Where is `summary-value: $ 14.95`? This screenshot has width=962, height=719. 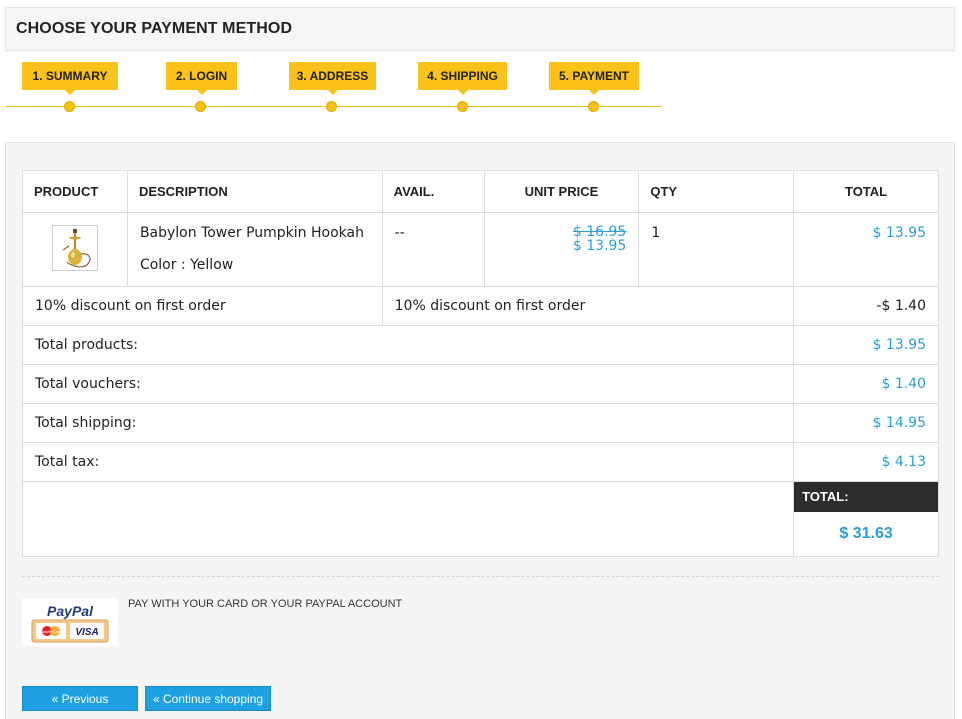 summary-value: $ 14.95 is located at coordinates (866, 423).